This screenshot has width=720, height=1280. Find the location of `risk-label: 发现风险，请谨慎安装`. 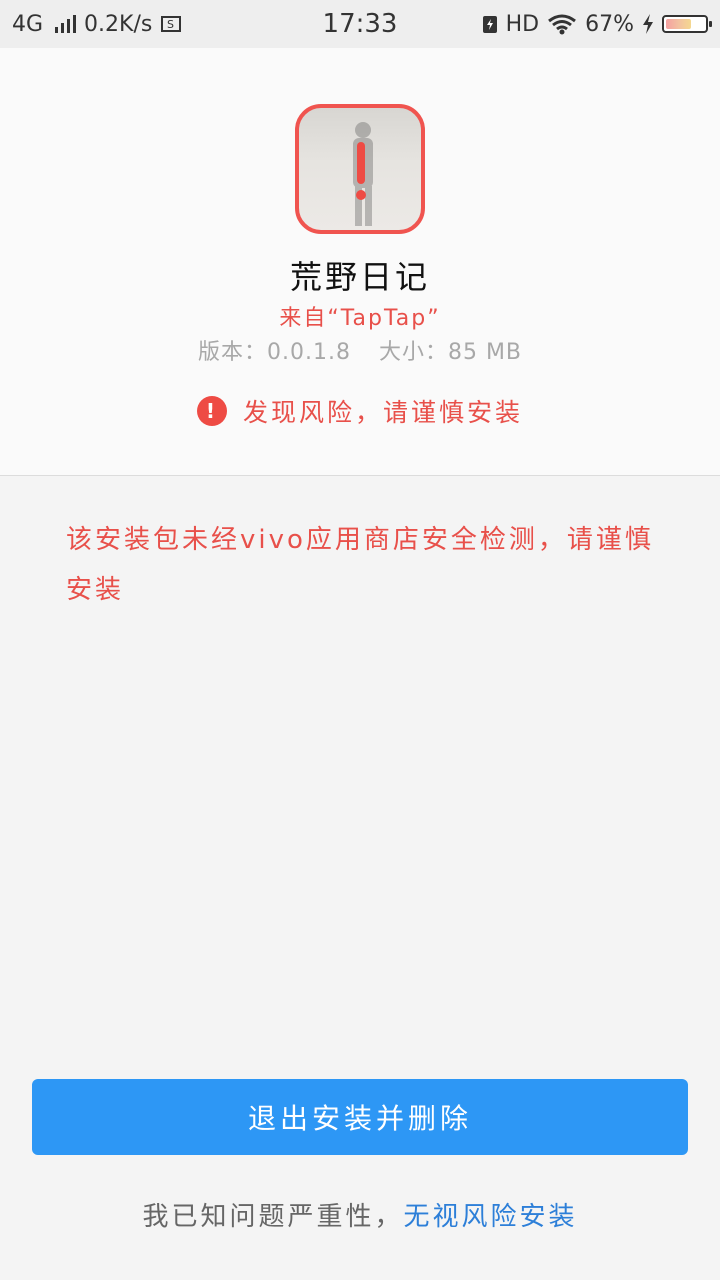

risk-label: 发现风险，请谨慎安装 is located at coordinates (382, 412).